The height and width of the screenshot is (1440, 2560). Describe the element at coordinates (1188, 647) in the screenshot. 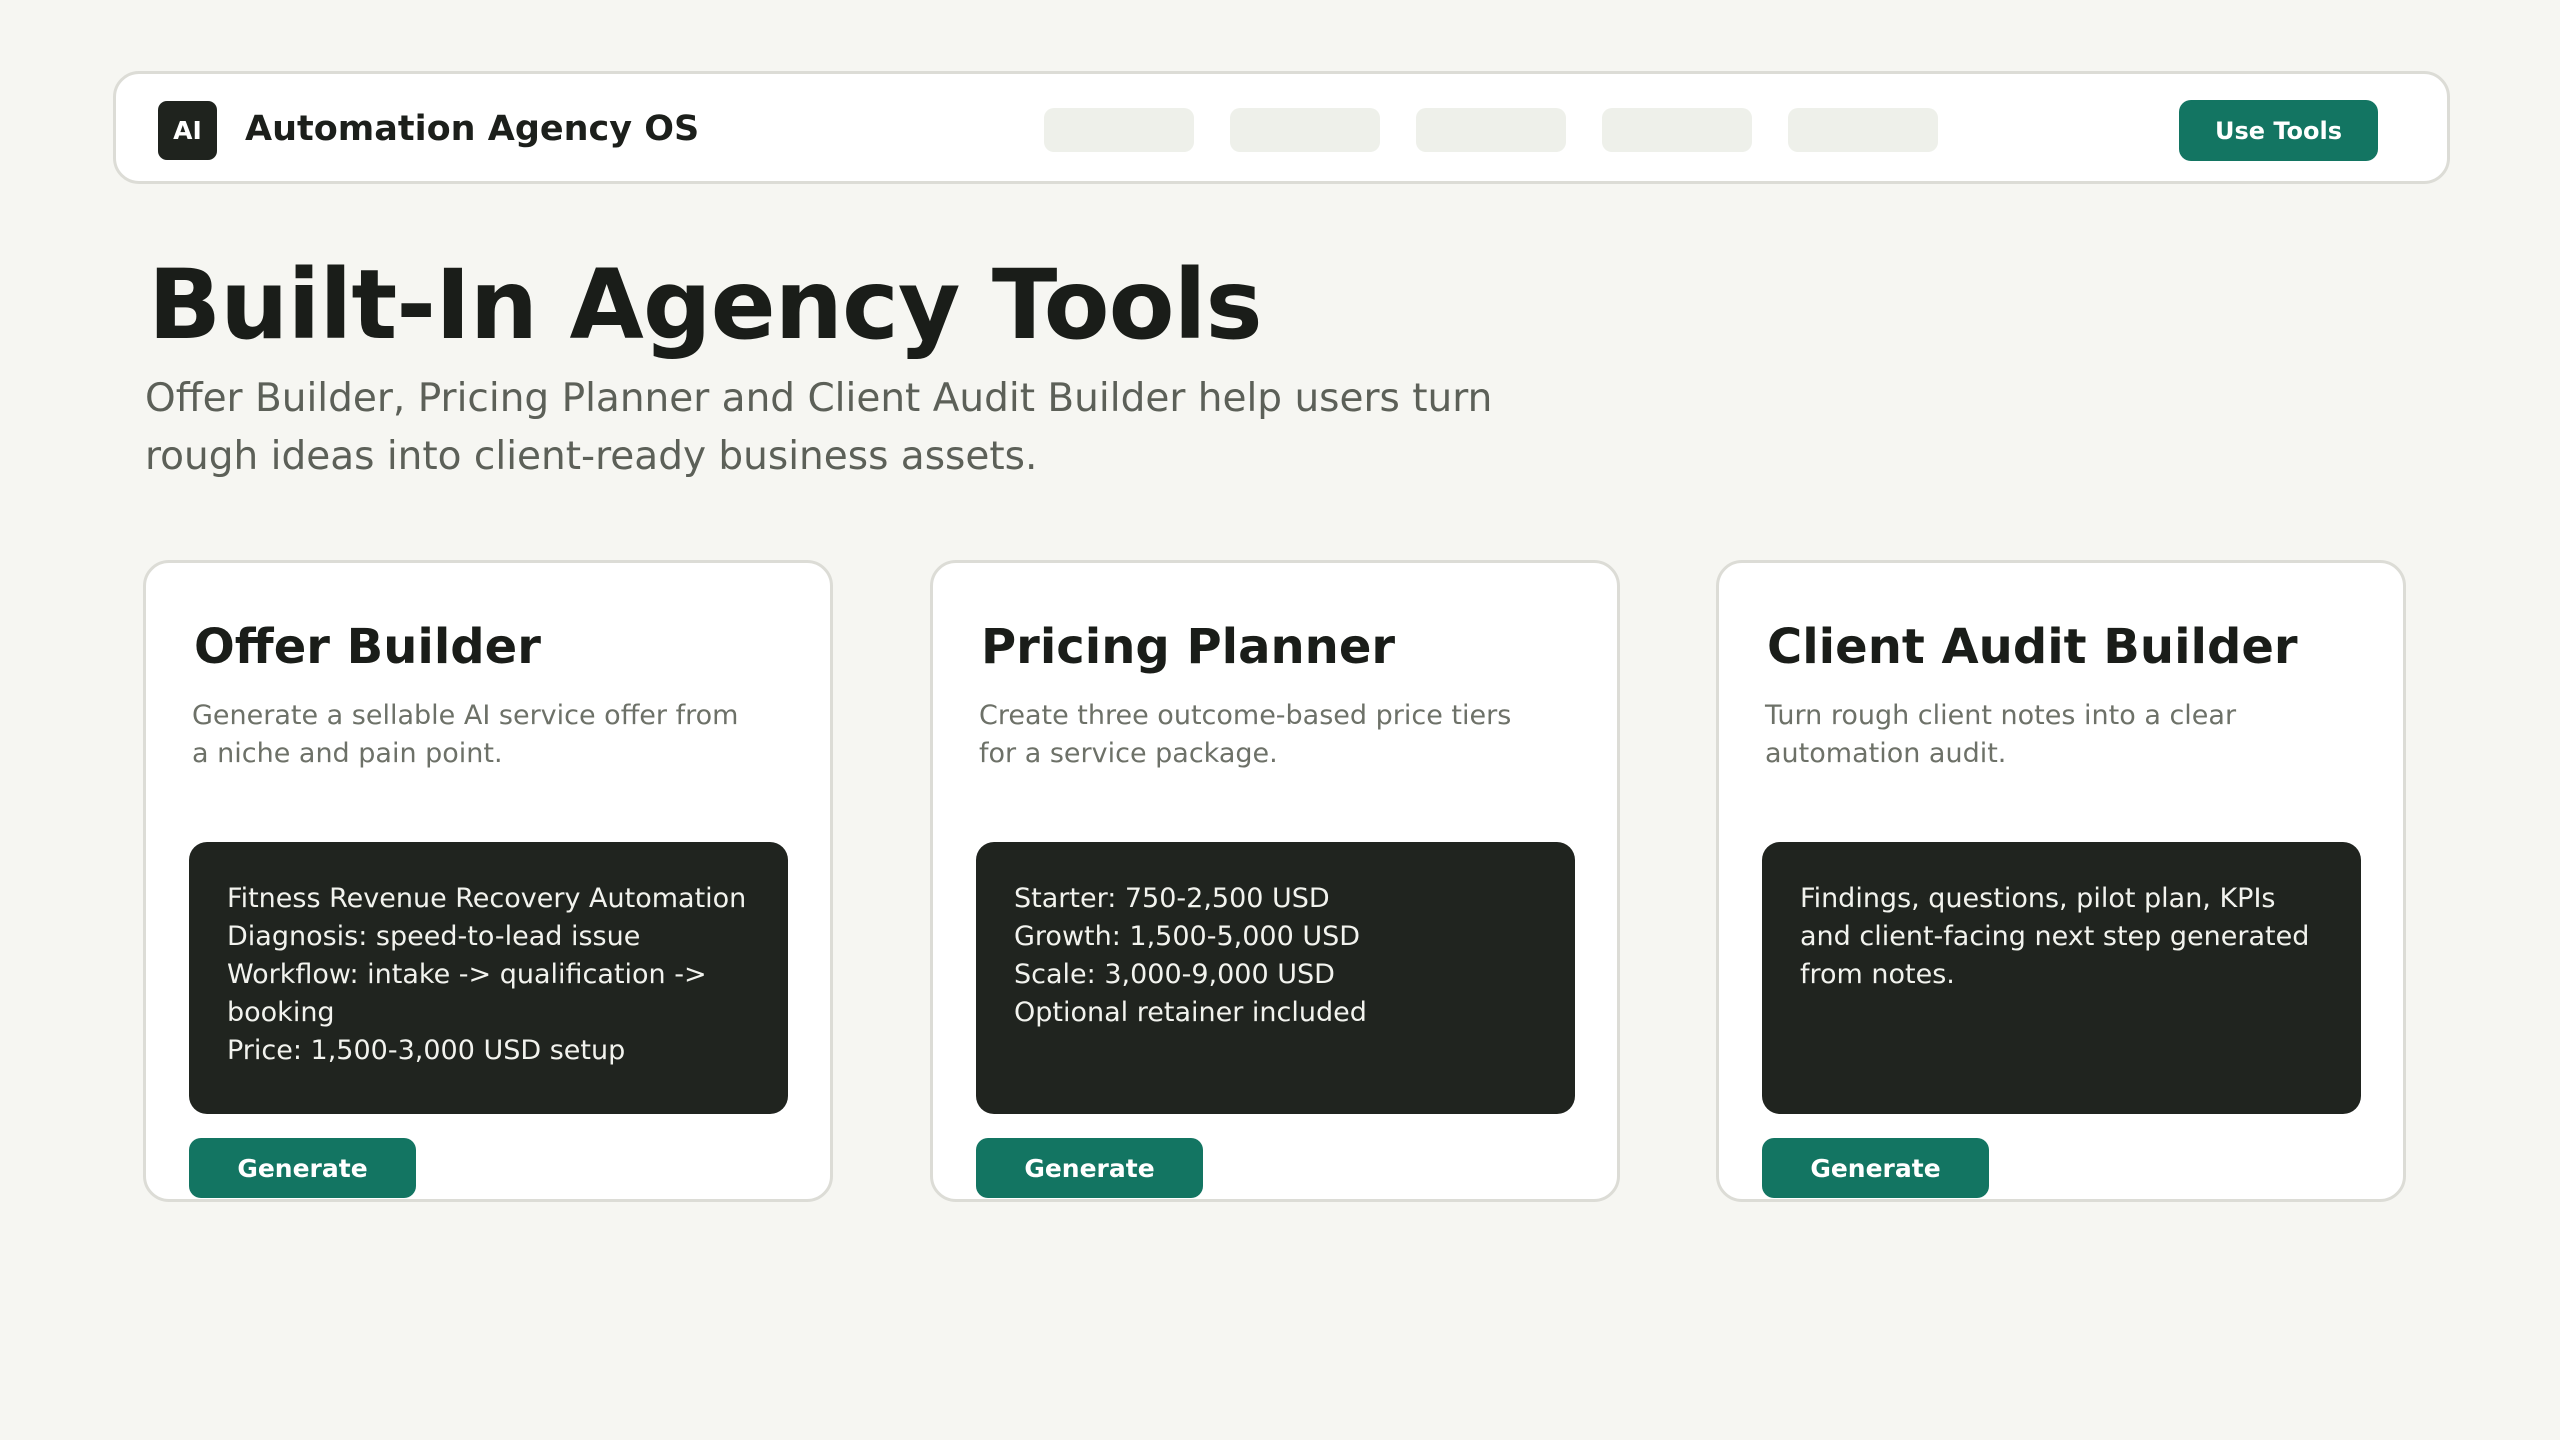

I see `card-title: Pricing Planner` at that location.